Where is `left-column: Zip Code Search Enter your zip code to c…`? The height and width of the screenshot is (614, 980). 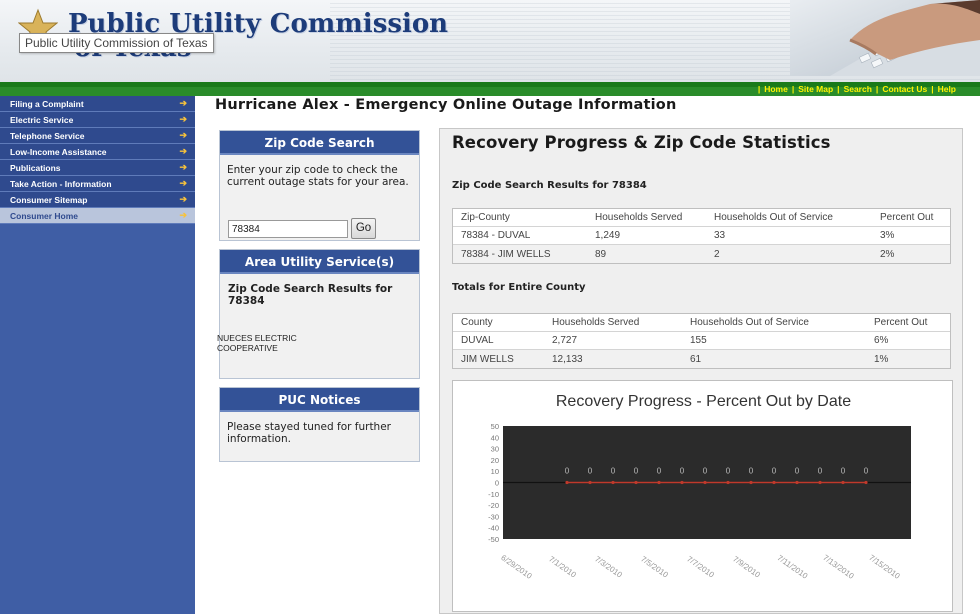
left-column: Zip Code Search Enter your zip code to c… is located at coordinates (318, 300).